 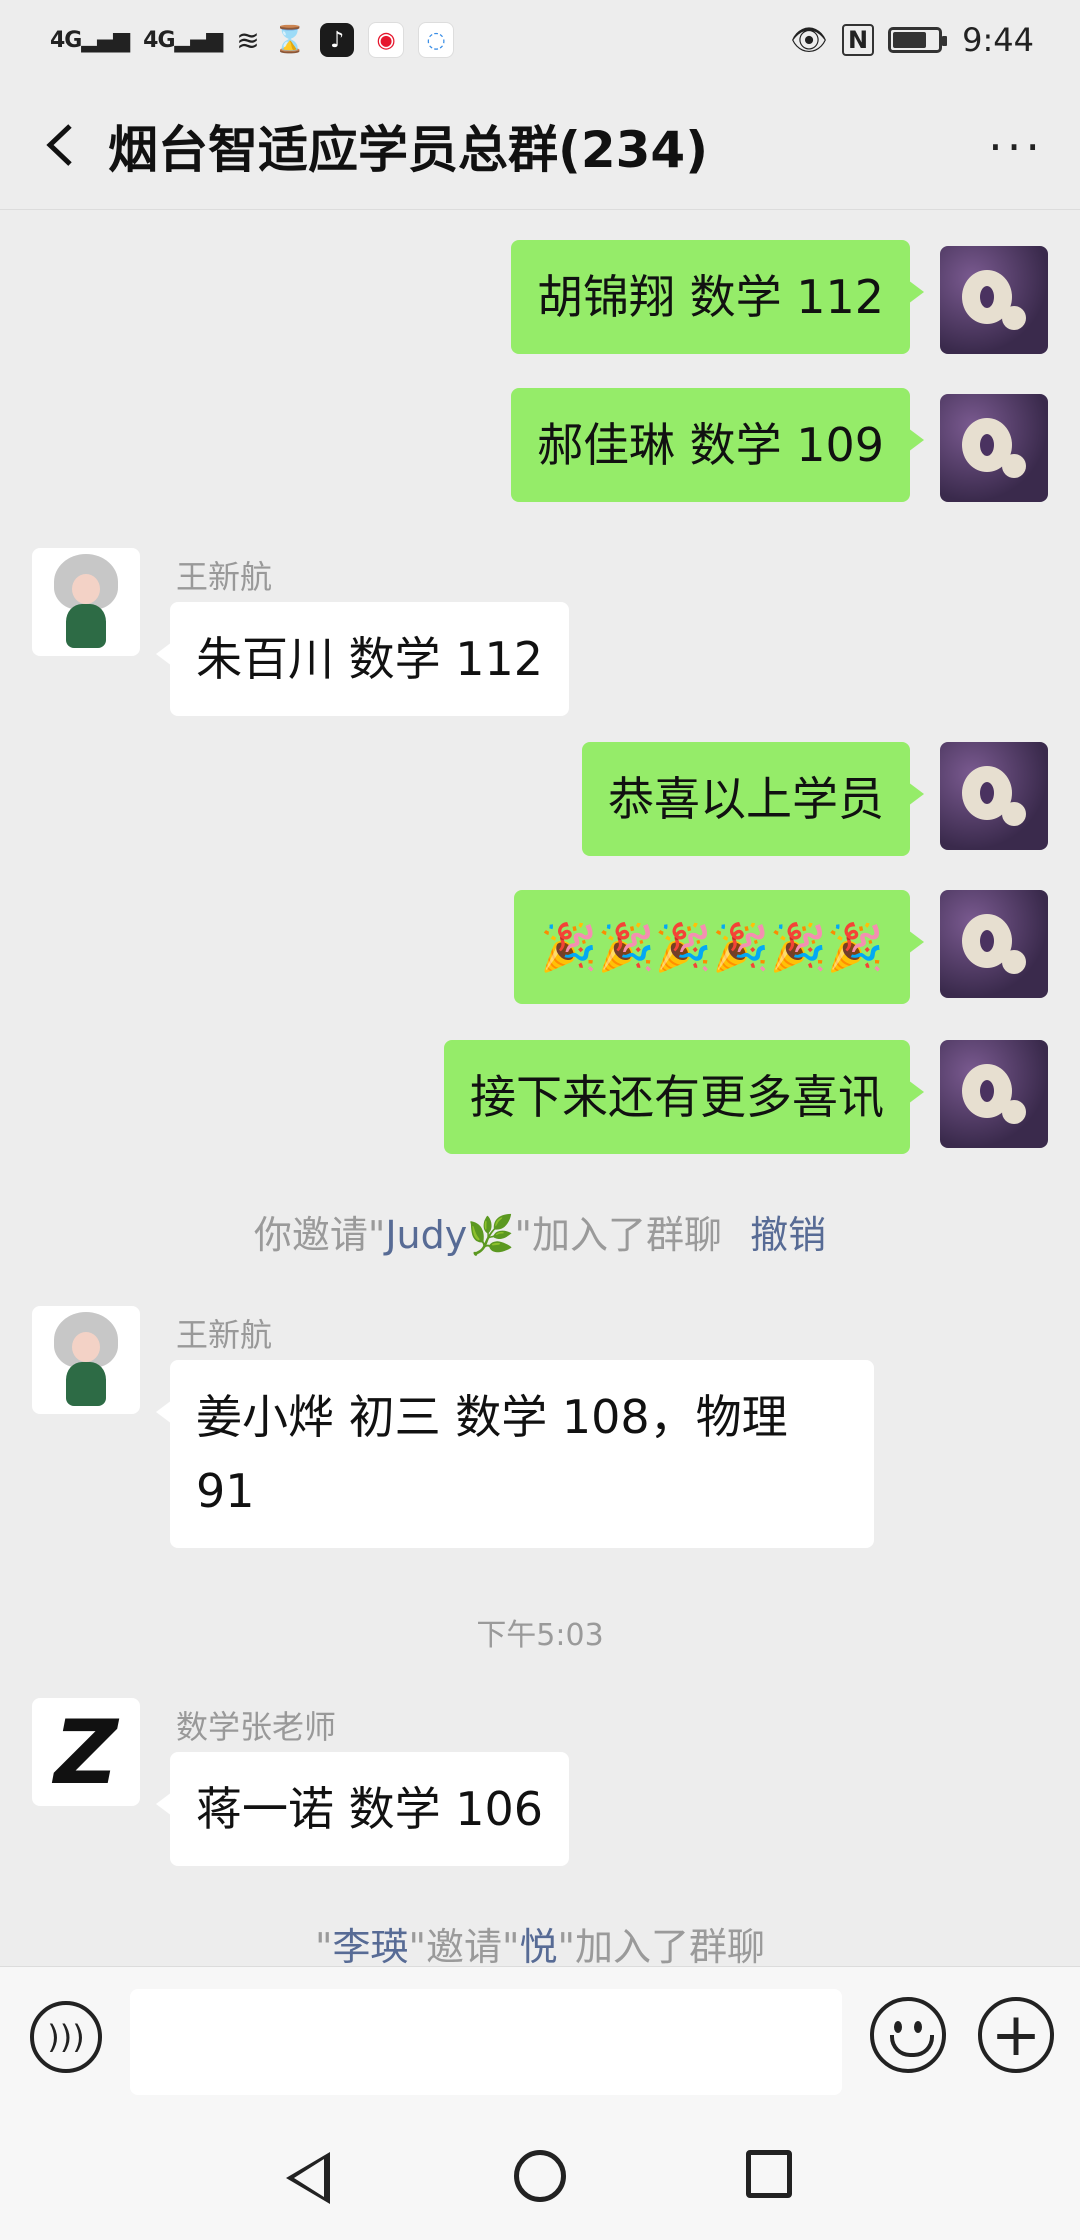 What do you see at coordinates (898, 2027) in the screenshot?
I see `smiley-icon` at bounding box center [898, 2027].